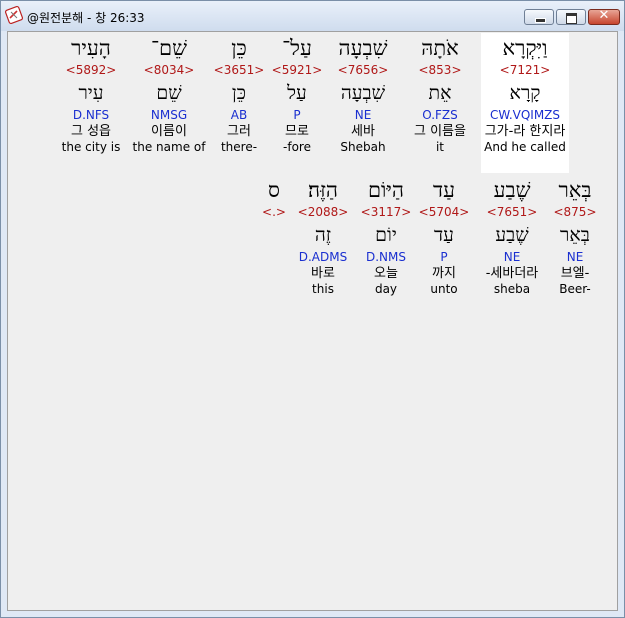  I want to click on lexical-form: שֵׁם, so click(169, 93).